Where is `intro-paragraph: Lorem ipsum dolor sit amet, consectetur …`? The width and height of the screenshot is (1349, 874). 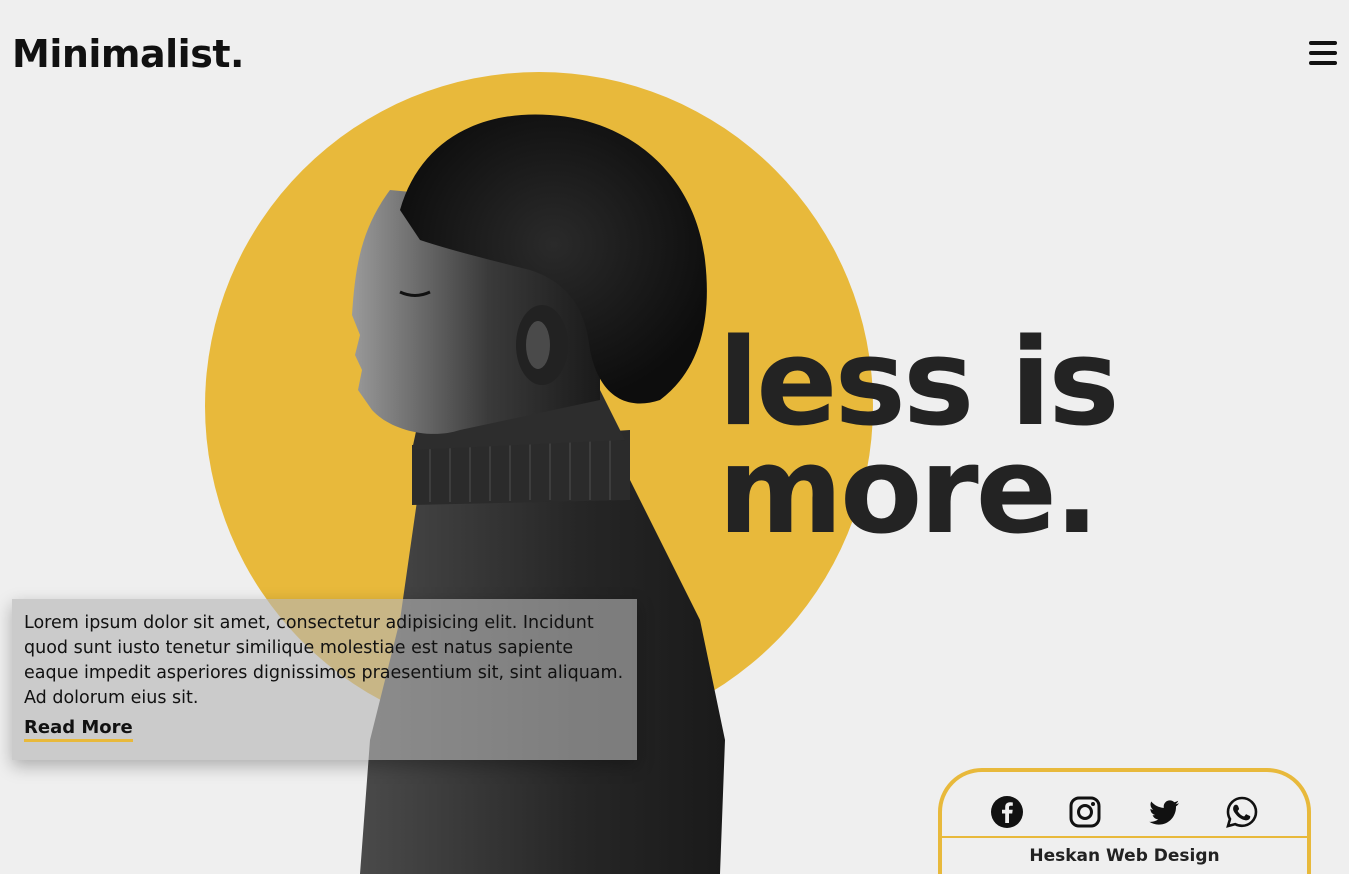
intro-paragraph: Lorem ipsum dolor sit amet, consectetur … is located at coordinates (324, 660).